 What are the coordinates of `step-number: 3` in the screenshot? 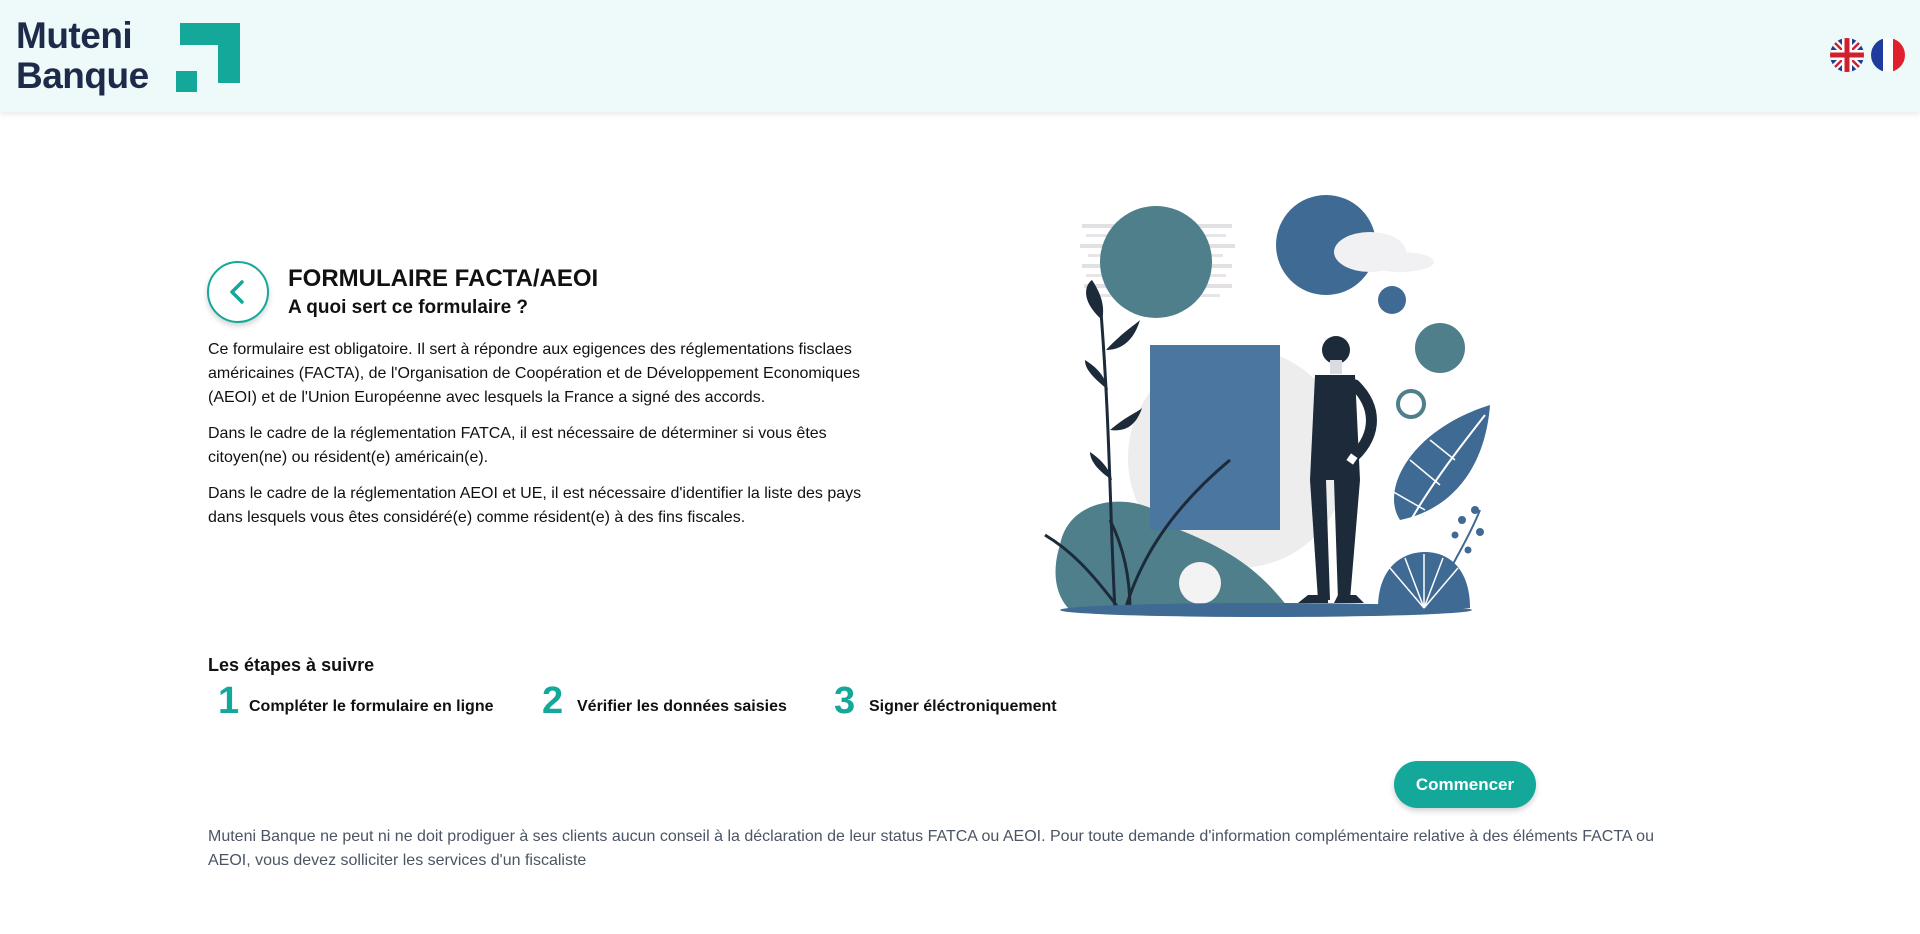 It's located at (845, 701).